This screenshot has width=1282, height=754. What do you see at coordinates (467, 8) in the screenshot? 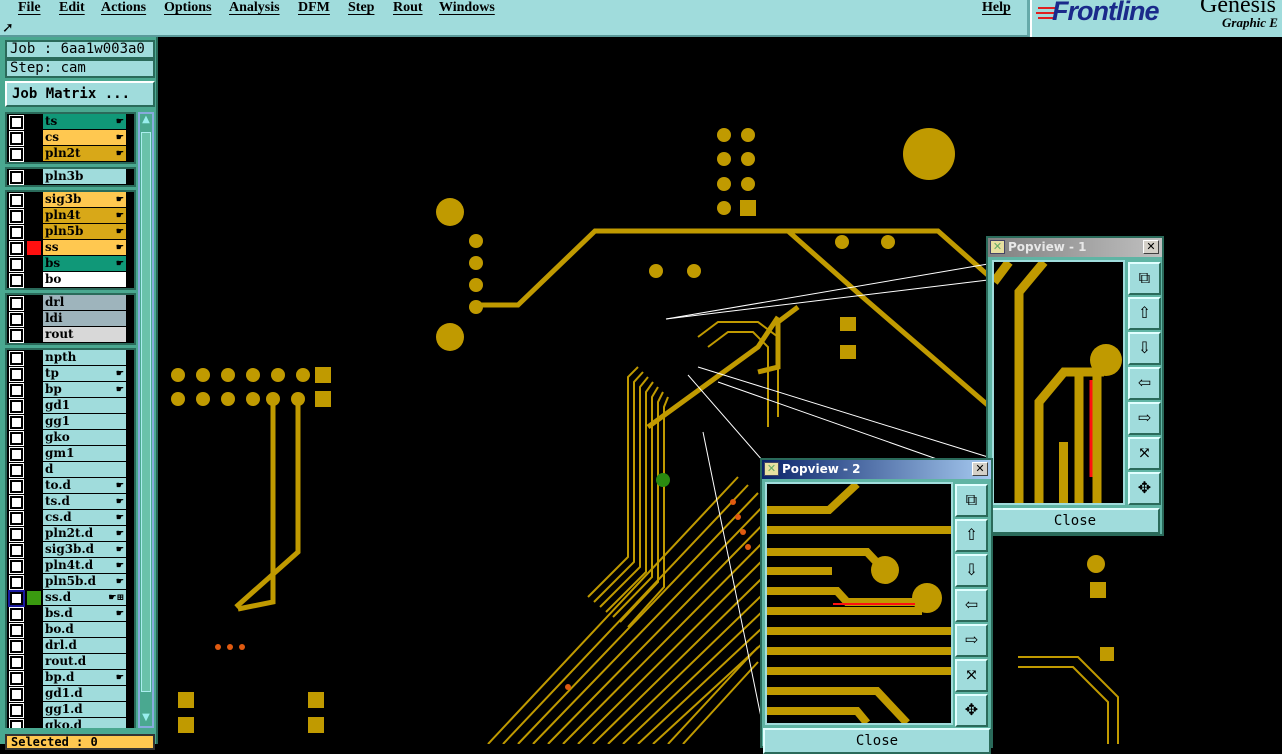
I see `menu-windows: Windows` at bounding box center [467, 8].